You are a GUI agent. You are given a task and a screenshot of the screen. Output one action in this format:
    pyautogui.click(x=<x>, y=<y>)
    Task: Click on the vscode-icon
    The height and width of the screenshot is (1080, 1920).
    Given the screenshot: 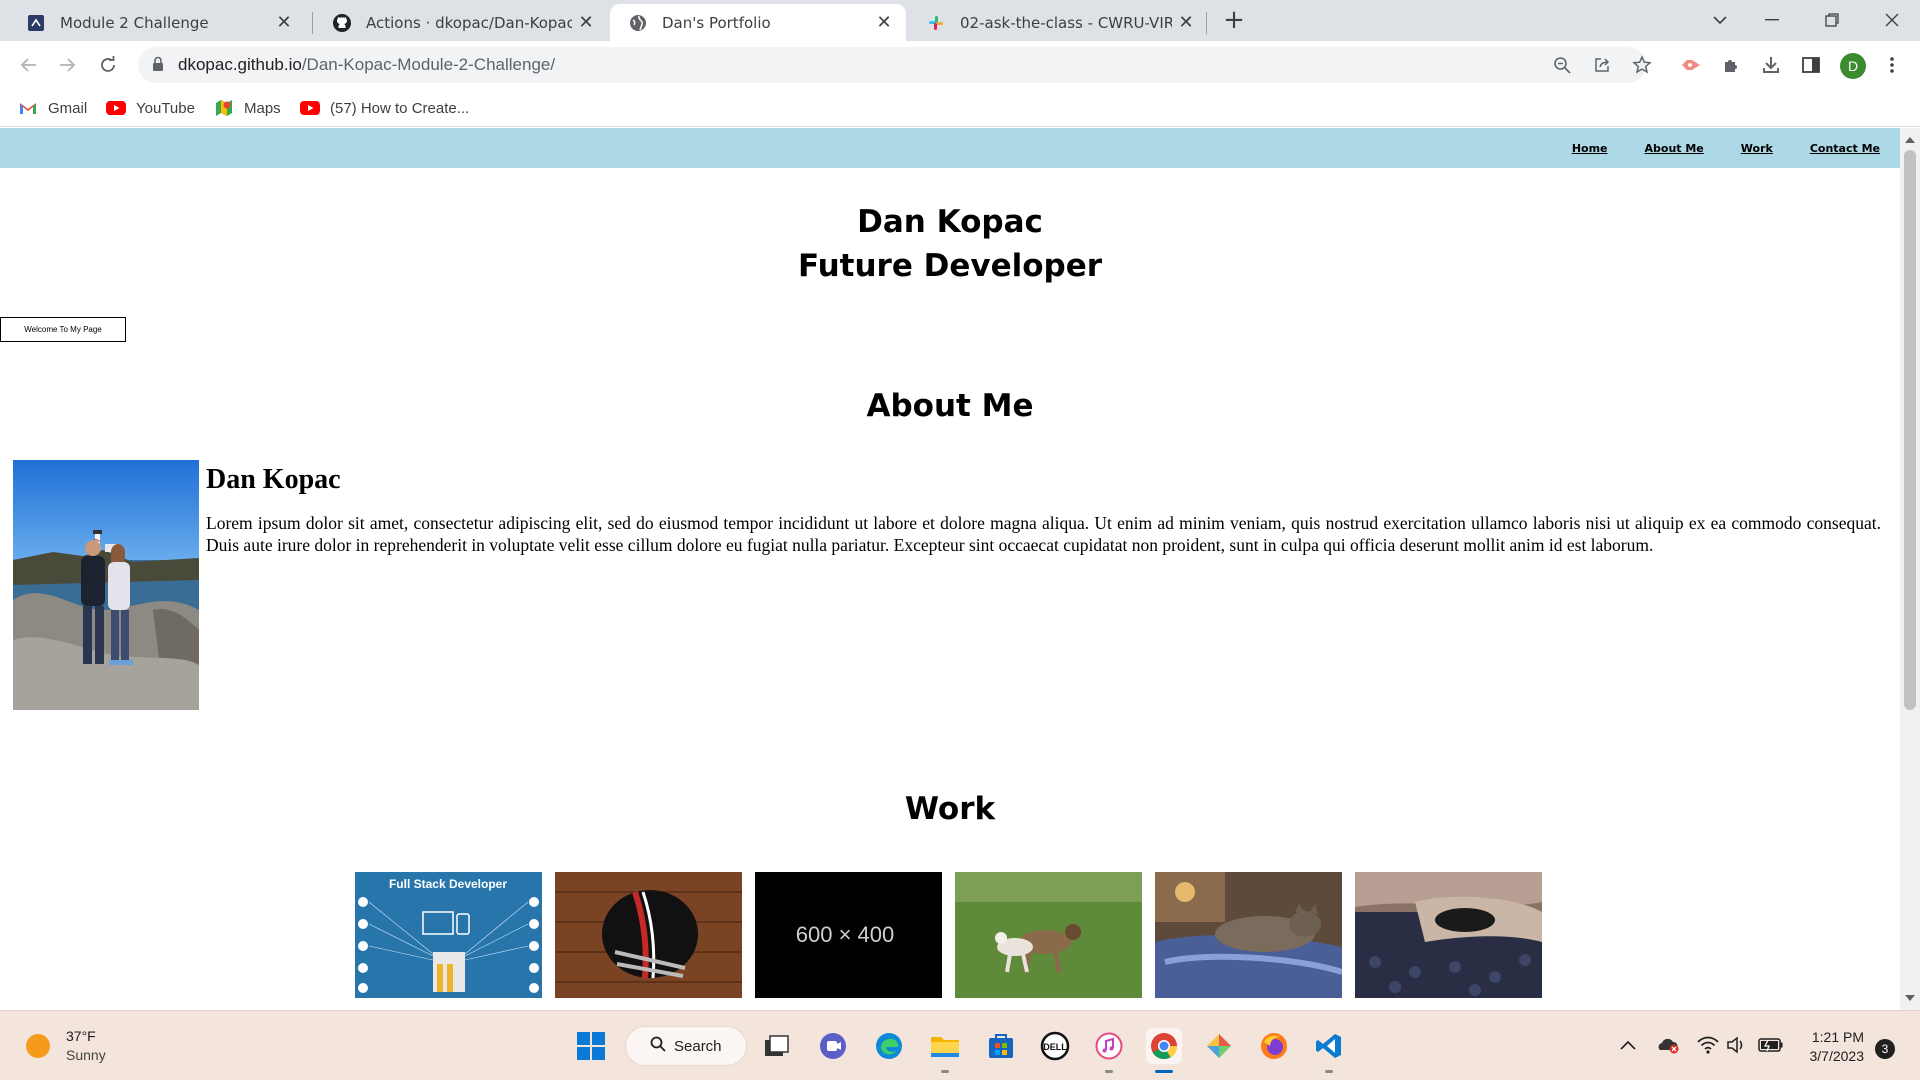 What is the action you would take?
    pyautogui.click(x=1329, y=1046)
    